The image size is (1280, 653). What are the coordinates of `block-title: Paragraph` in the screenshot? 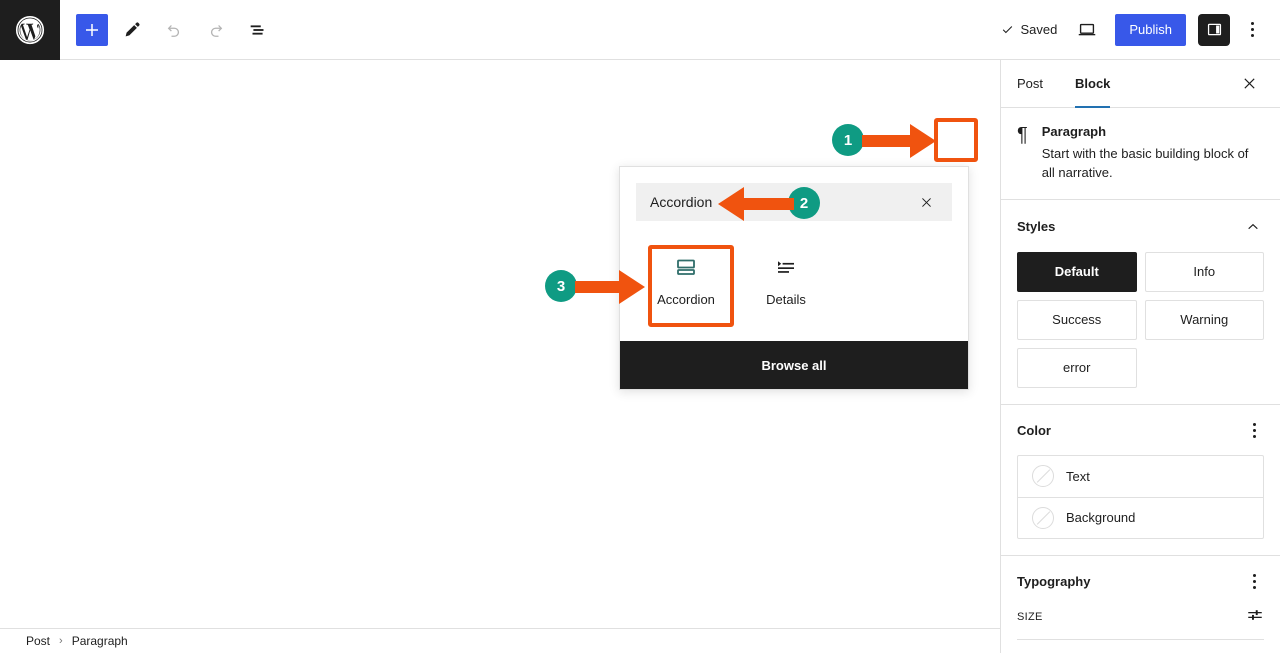 It's located at (1074, 131).